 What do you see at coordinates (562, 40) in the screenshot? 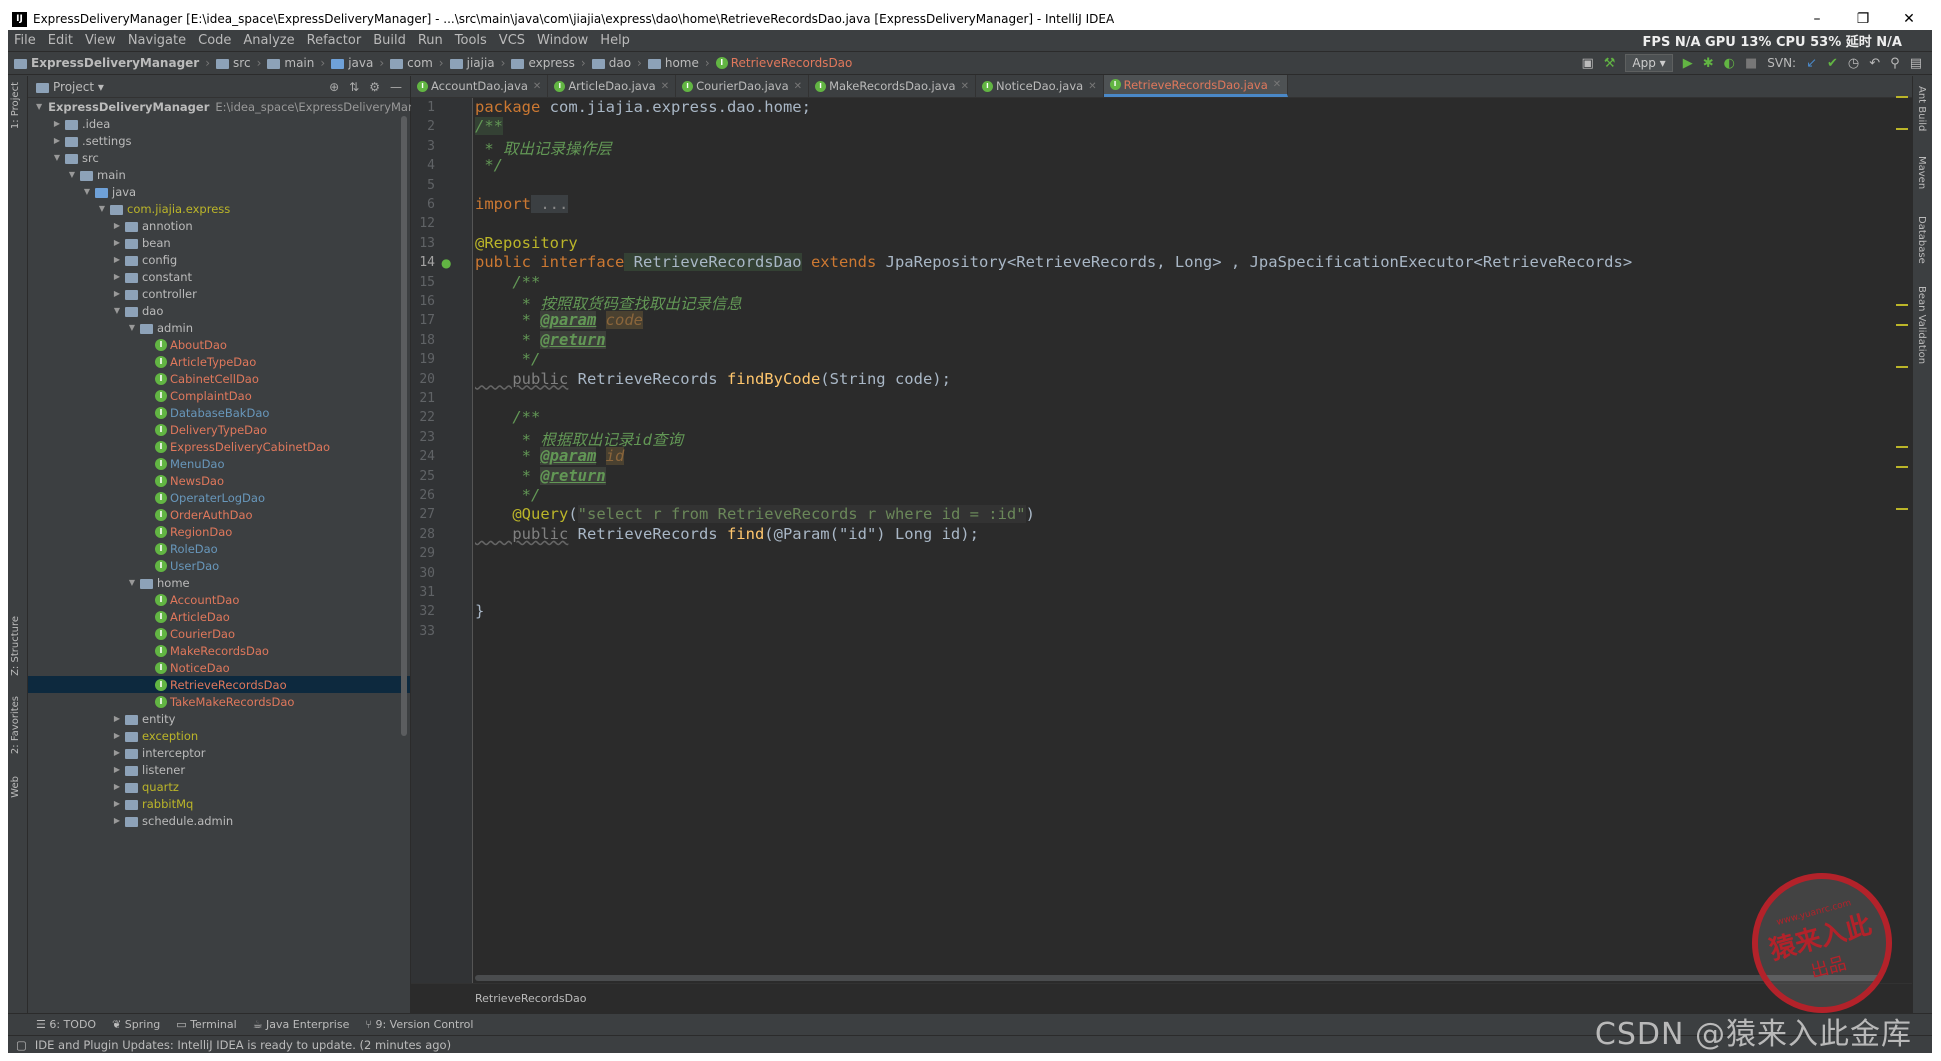
I see `menu-window: Window` at bounding box center [562, 40].